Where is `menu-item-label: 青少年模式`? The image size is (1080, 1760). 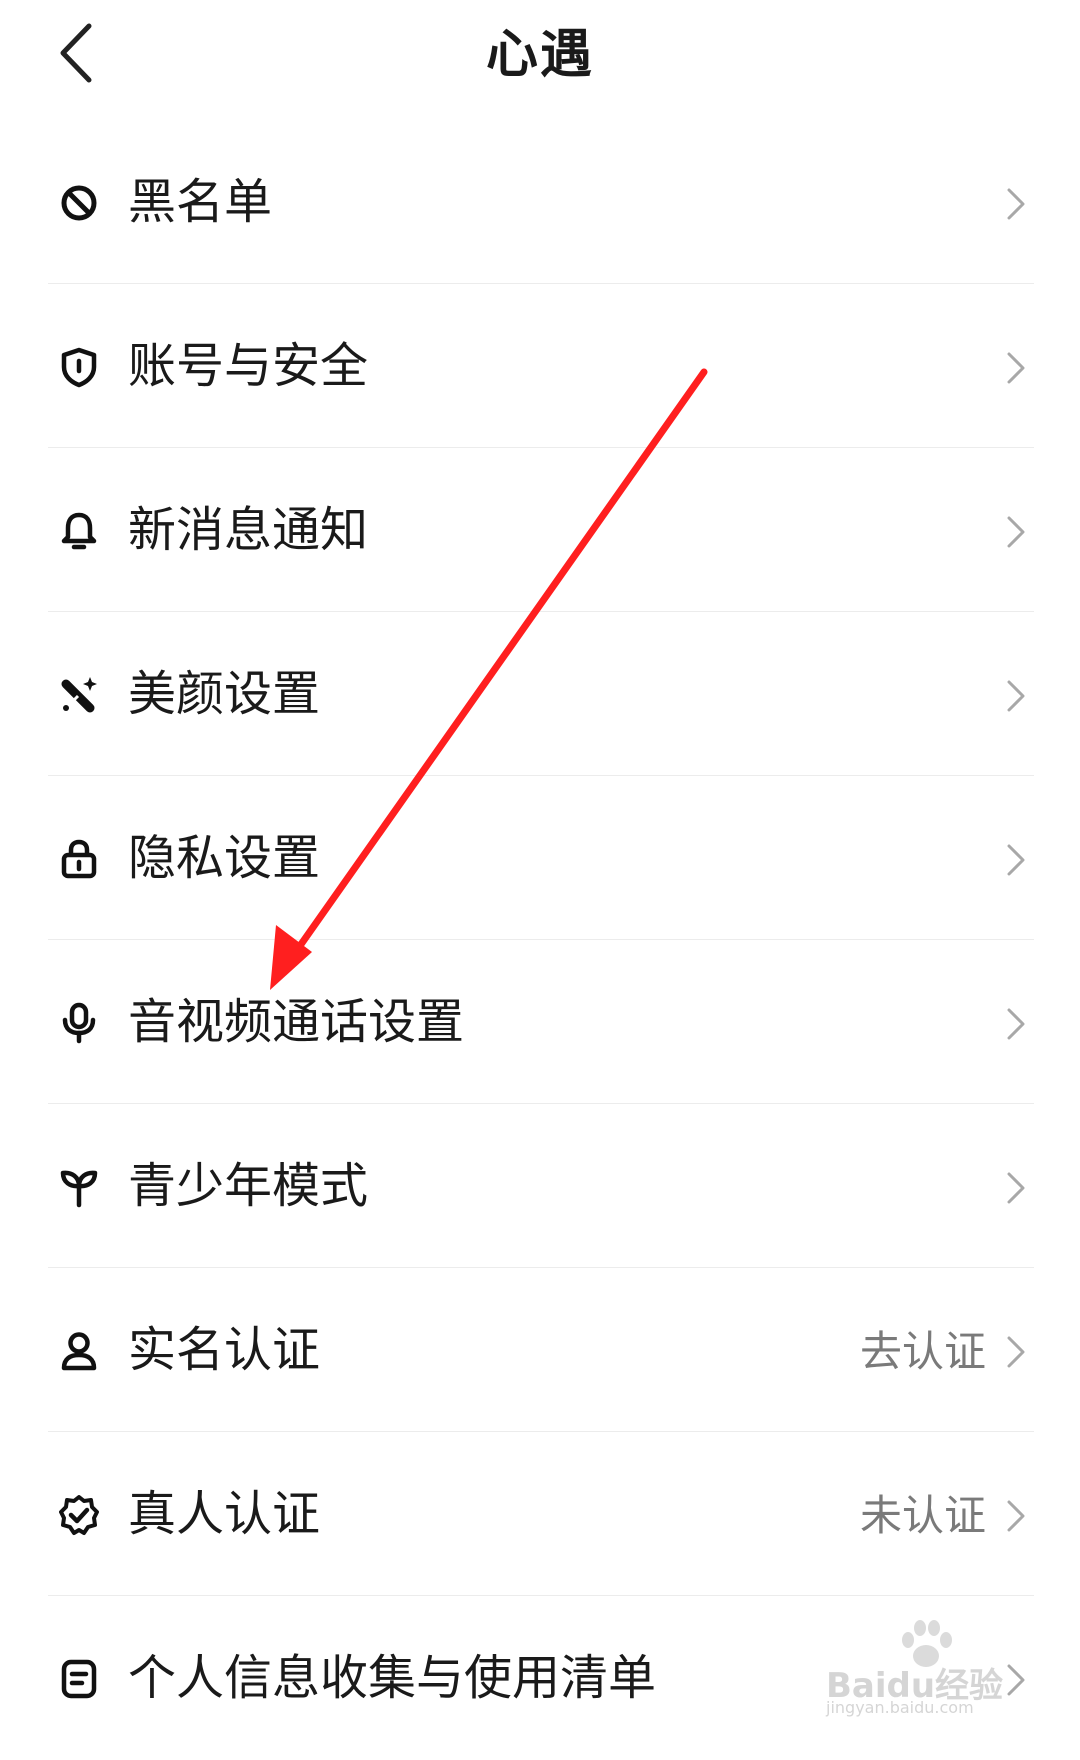 menu-item-label: 青少年模式 is located at coordinates (248, 1186).